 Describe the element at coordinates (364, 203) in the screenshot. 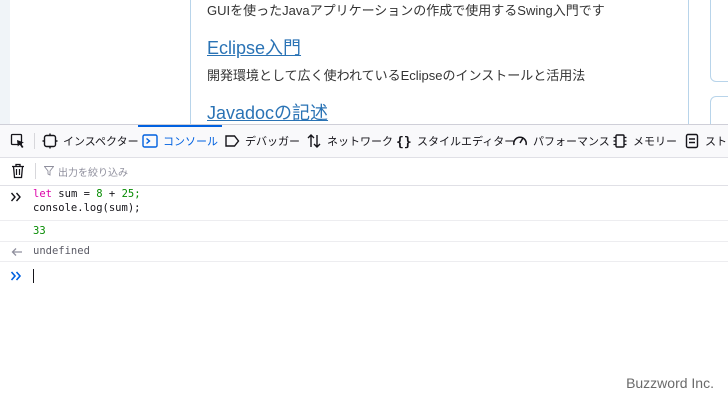

I see `console-input-entry: let sum = 8 + 25; console.log(sum);` at that location.